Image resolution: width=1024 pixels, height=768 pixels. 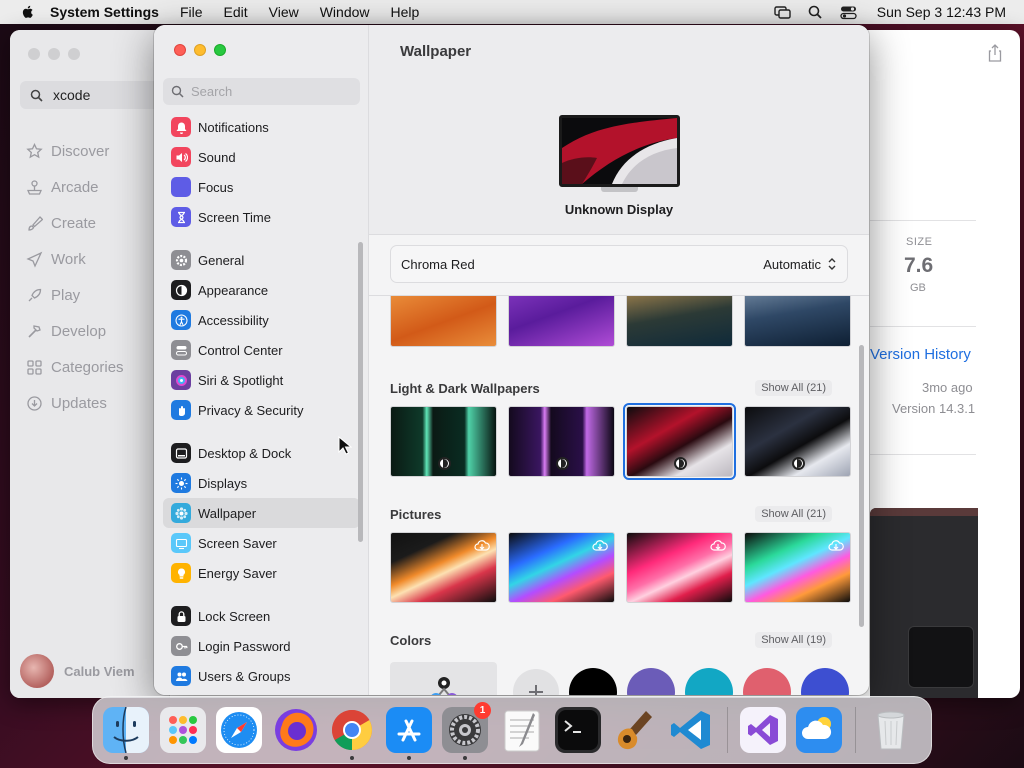 What do you see at coordinates (75, 187) in the screenshot?
I see `nav-arcade: Arcade` at bounding box center [75, 187].